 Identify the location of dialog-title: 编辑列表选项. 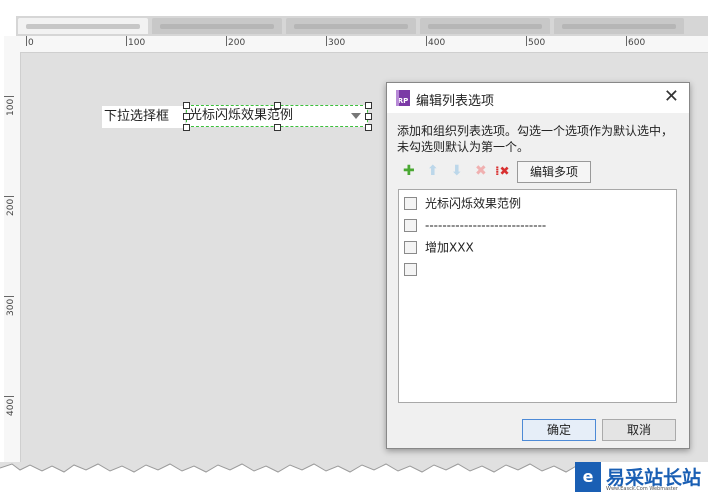
(455, 101).